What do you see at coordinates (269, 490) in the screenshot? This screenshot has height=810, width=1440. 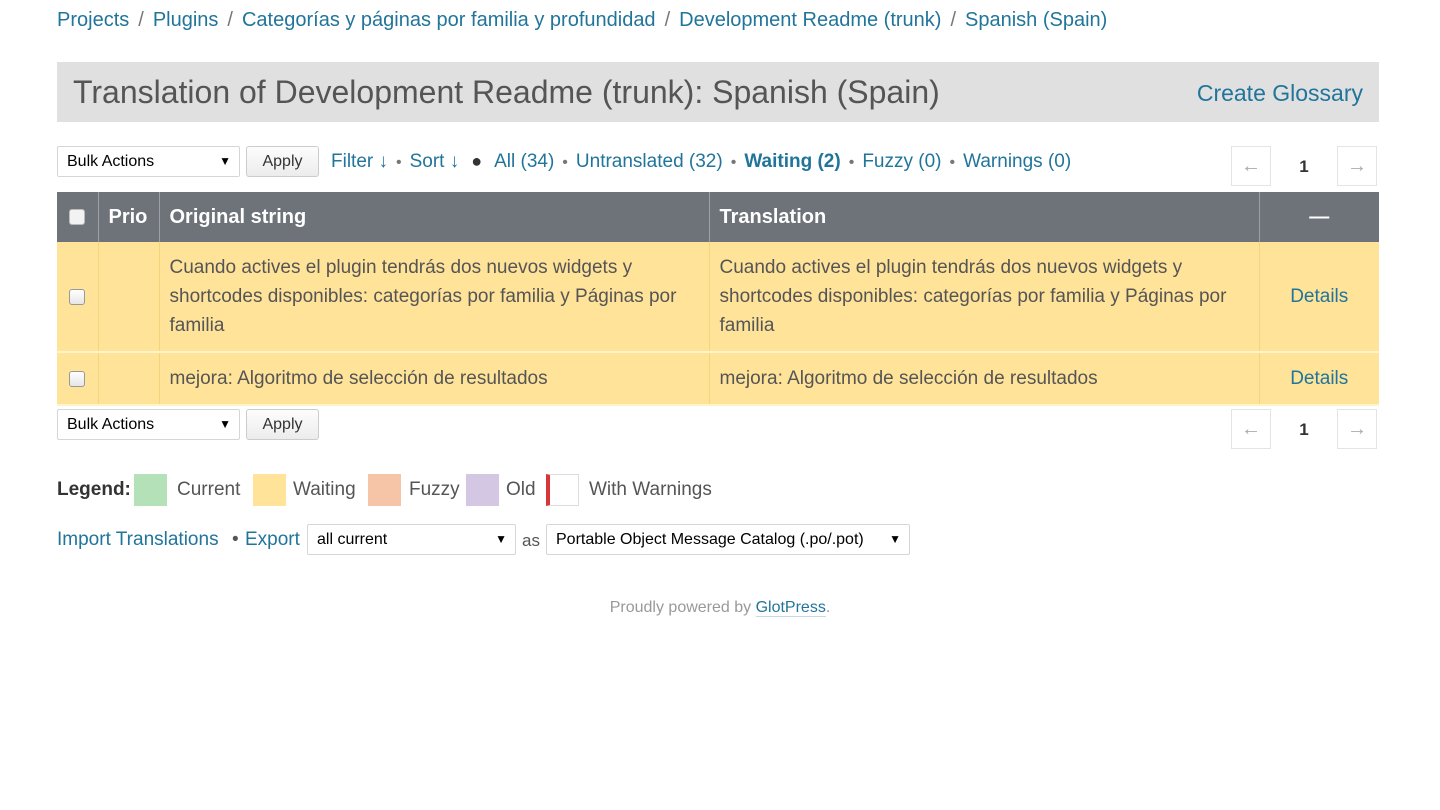 I see `legend-swatch-waiting` at bounding box center [269, 490].